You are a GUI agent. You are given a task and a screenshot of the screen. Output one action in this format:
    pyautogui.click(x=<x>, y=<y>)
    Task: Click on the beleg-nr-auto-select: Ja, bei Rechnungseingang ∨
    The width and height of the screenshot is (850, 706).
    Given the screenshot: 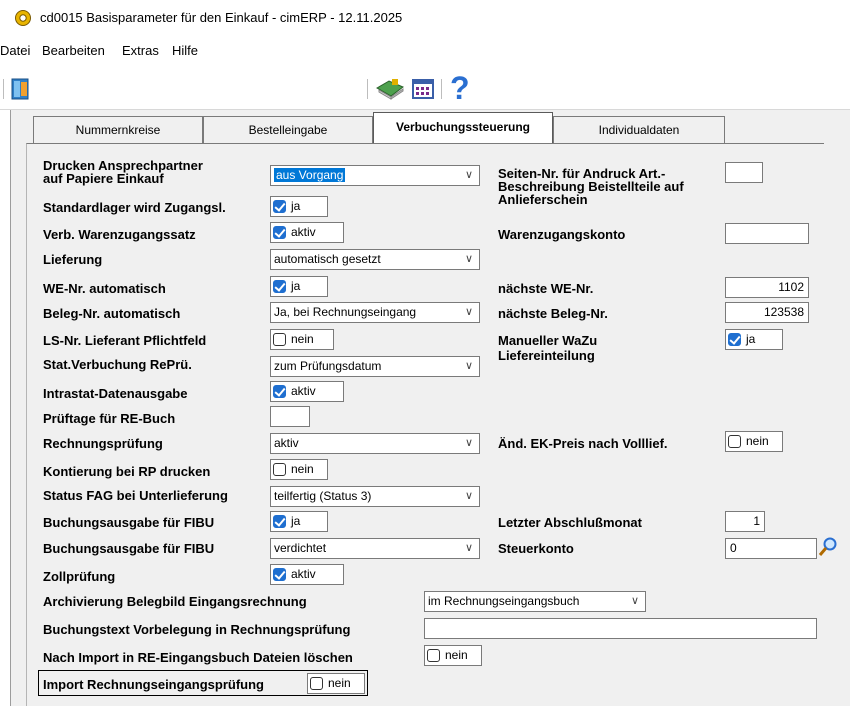 What is the action you would take?
    pyautogui.click(x=375, y=312)
    